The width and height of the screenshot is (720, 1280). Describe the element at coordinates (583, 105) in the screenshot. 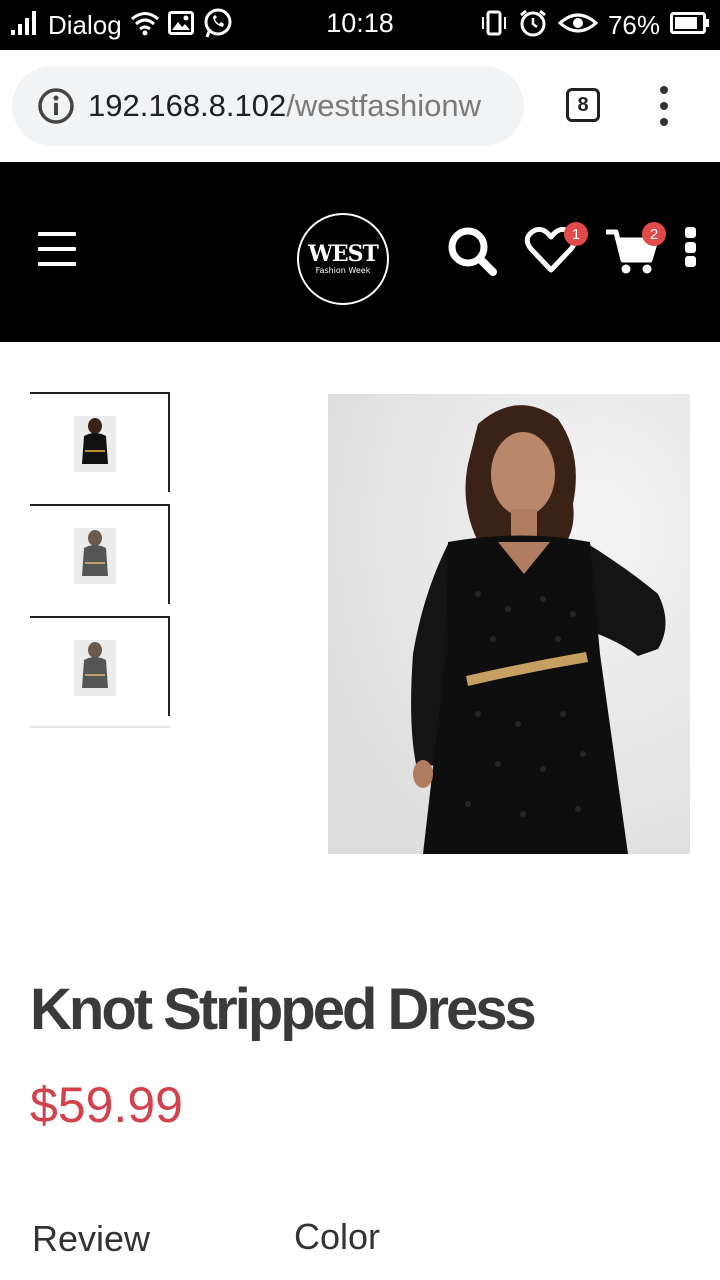

I see `tab-switcher-button: 8` at that location.